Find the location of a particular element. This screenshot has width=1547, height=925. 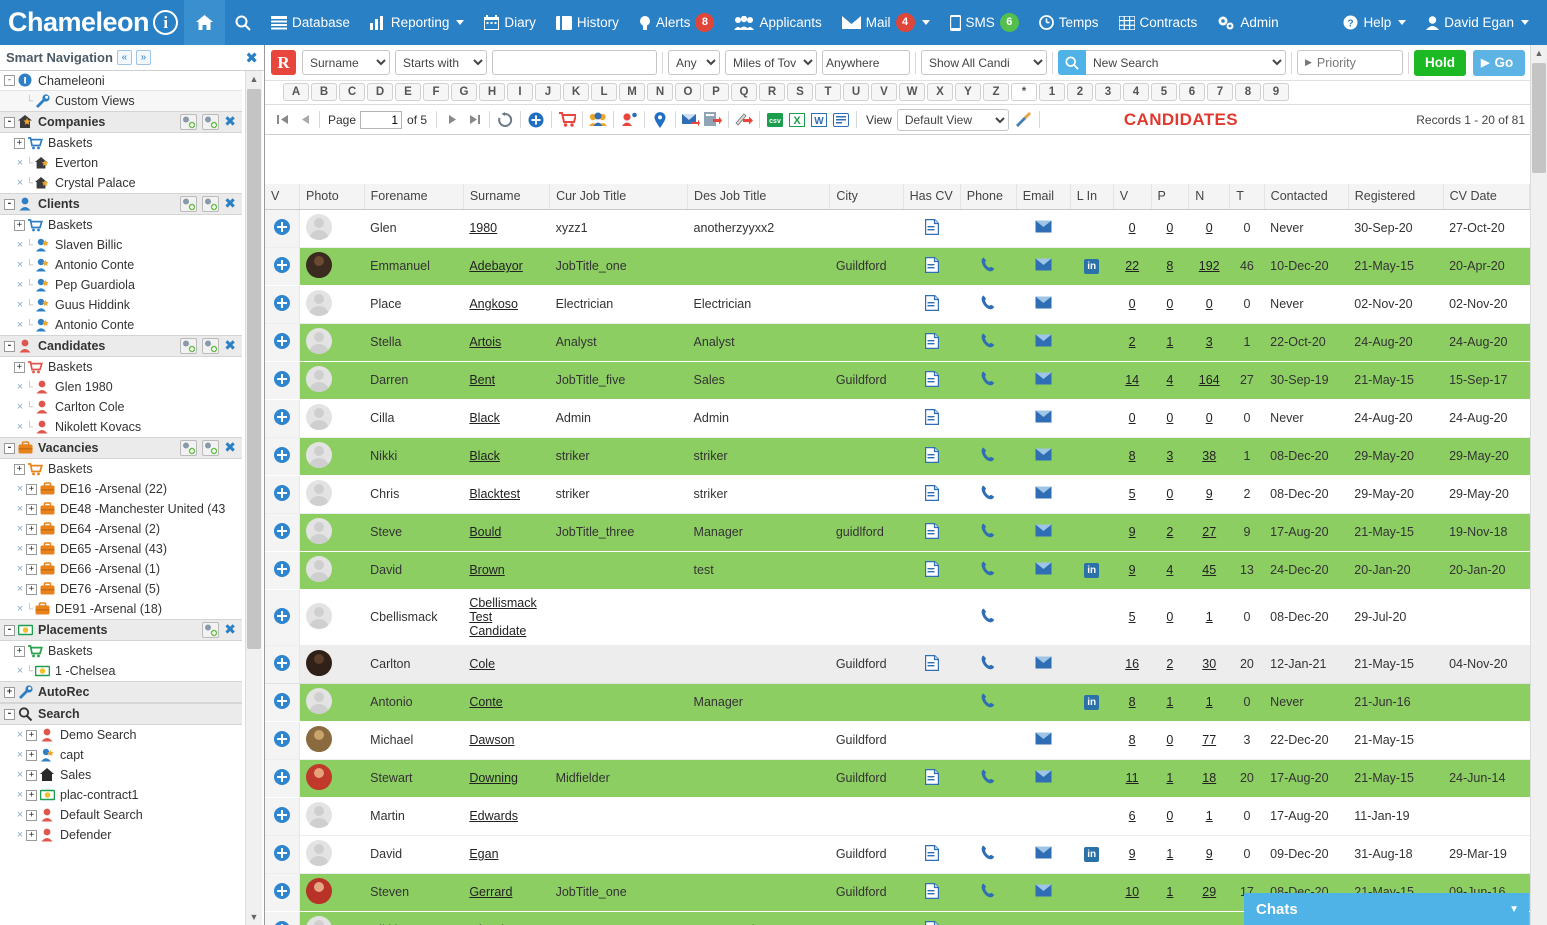

v-count-link: 11 is located at coordinates (1132, 778).